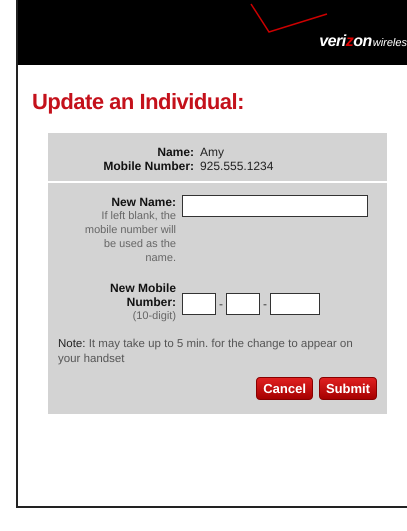 Image resolution: width=407 pixels, height=531 pixels. Describe the element at coordinates (363, 42) in the screenshot. I see `brand-logo: verizonwireles` at that location.